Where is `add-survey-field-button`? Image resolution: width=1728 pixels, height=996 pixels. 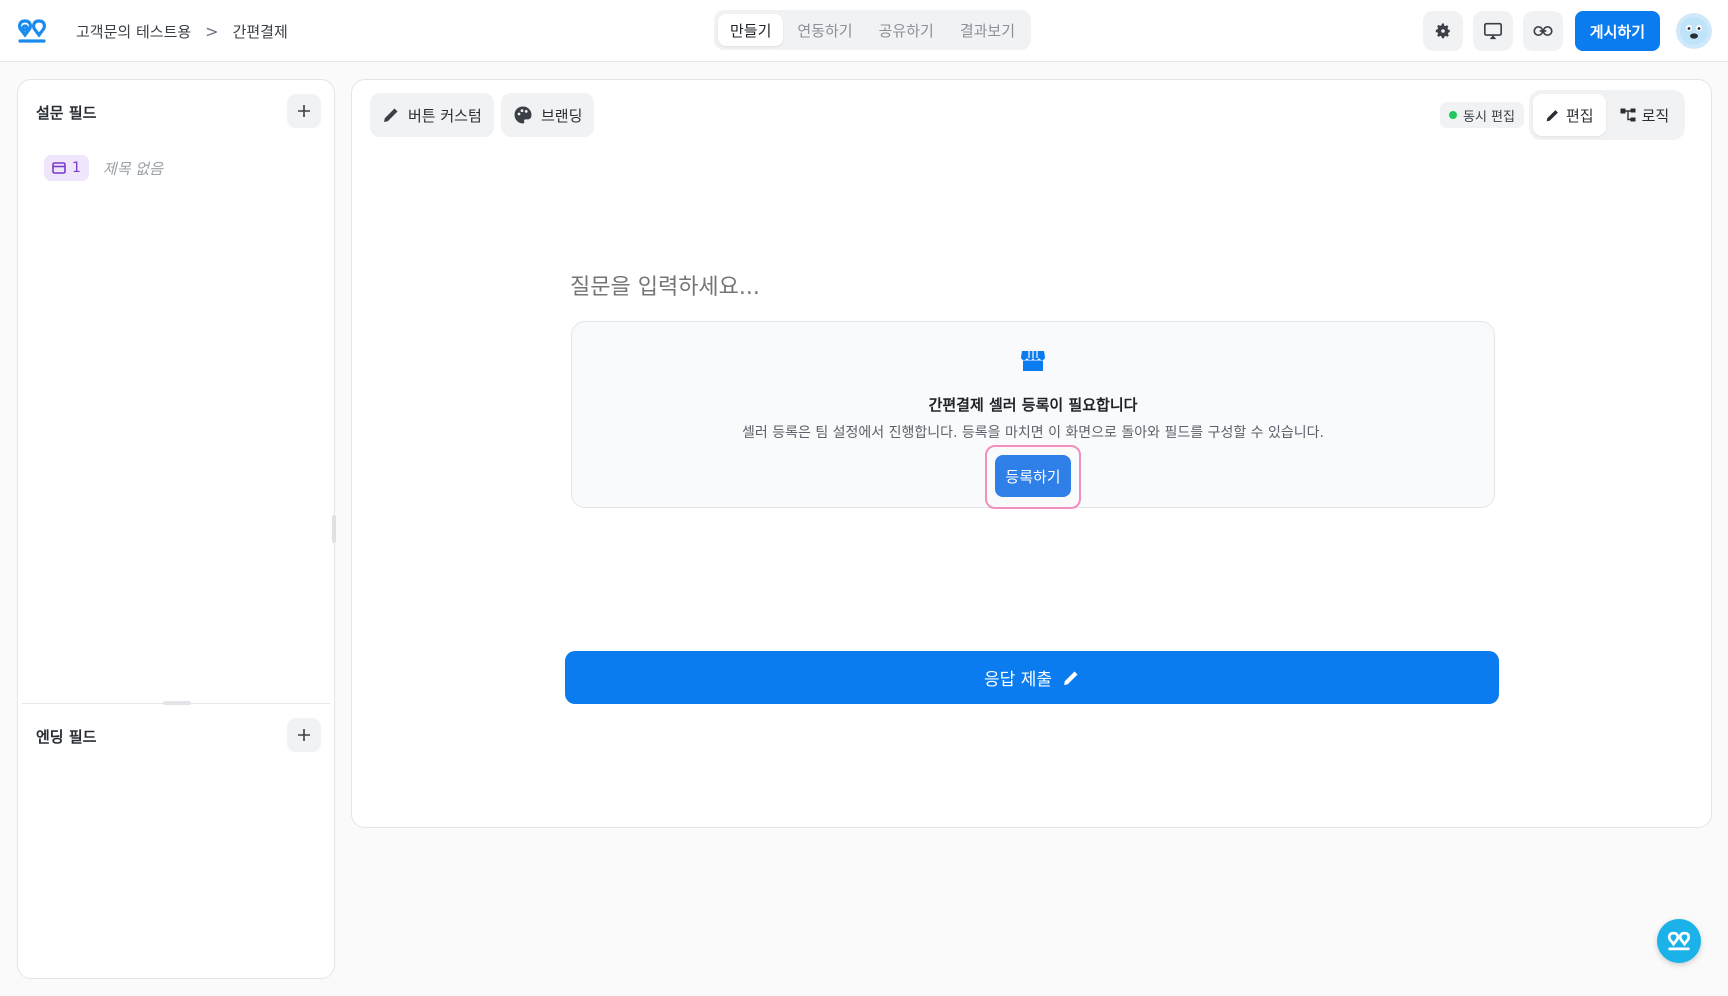 add-survey-field-button is located at coordinates (304, 111).